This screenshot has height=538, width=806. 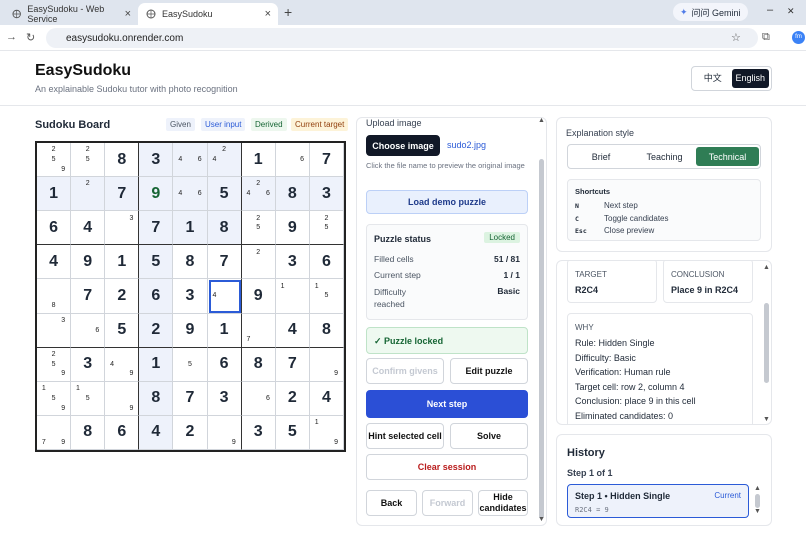 What do you see at coordinates (292, 228) in the screenshot?
I see `sudoku-cell-r3c8: 9` at bounding box center [292, 228].